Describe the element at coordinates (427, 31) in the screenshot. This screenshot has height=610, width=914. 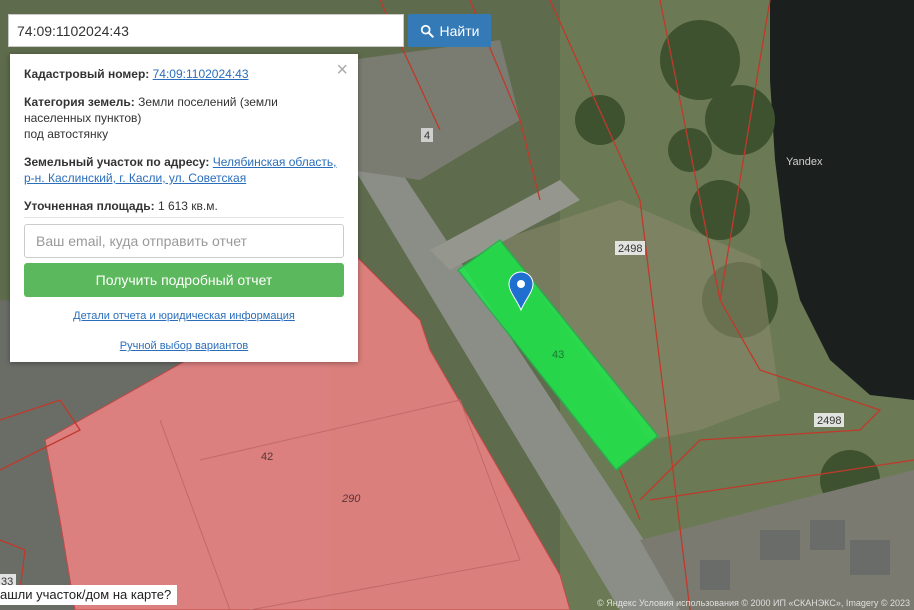
I see `search-icon` at that location.